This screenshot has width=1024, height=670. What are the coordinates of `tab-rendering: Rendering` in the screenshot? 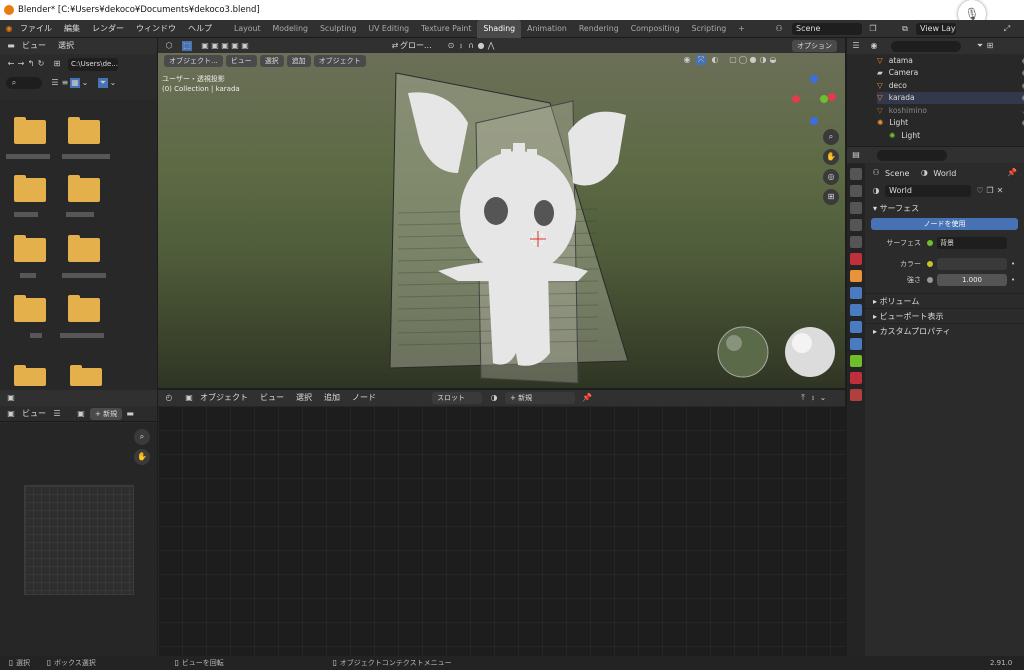 It's located at (599, 29).